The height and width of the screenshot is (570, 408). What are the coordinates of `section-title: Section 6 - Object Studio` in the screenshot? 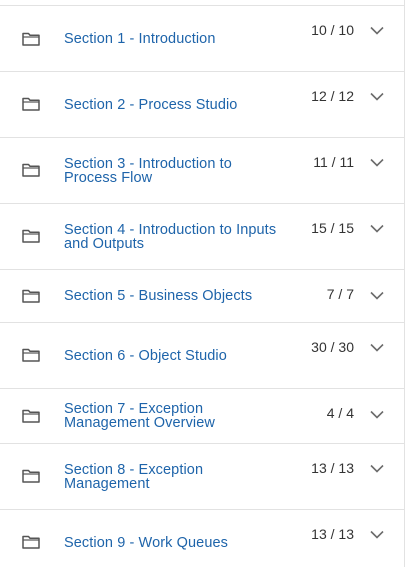 It's located at (184, 356).